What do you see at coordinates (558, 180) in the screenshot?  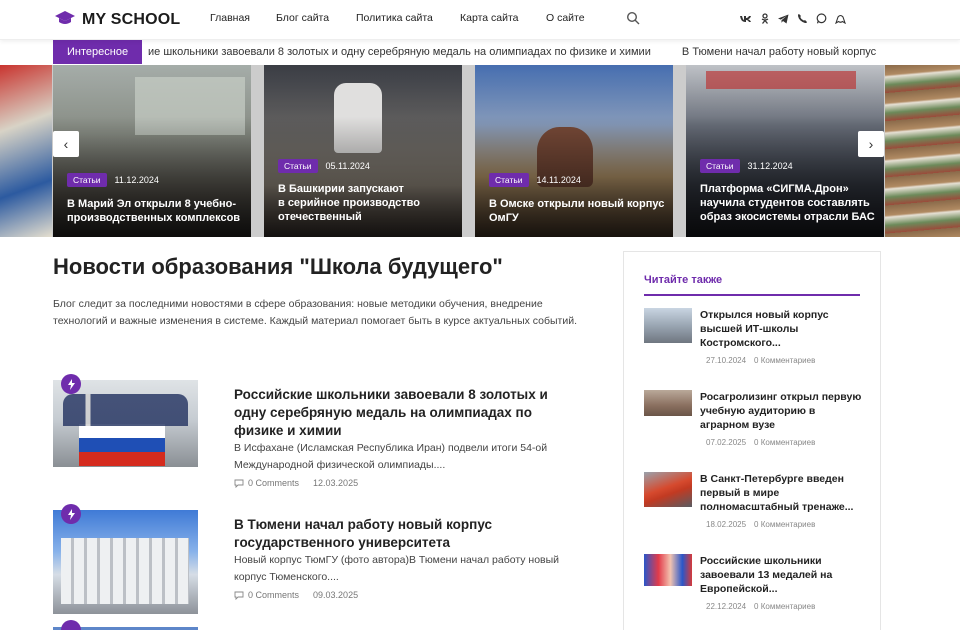 I see `slide-date: 14.11.2024` at bounding box center [558, 180].